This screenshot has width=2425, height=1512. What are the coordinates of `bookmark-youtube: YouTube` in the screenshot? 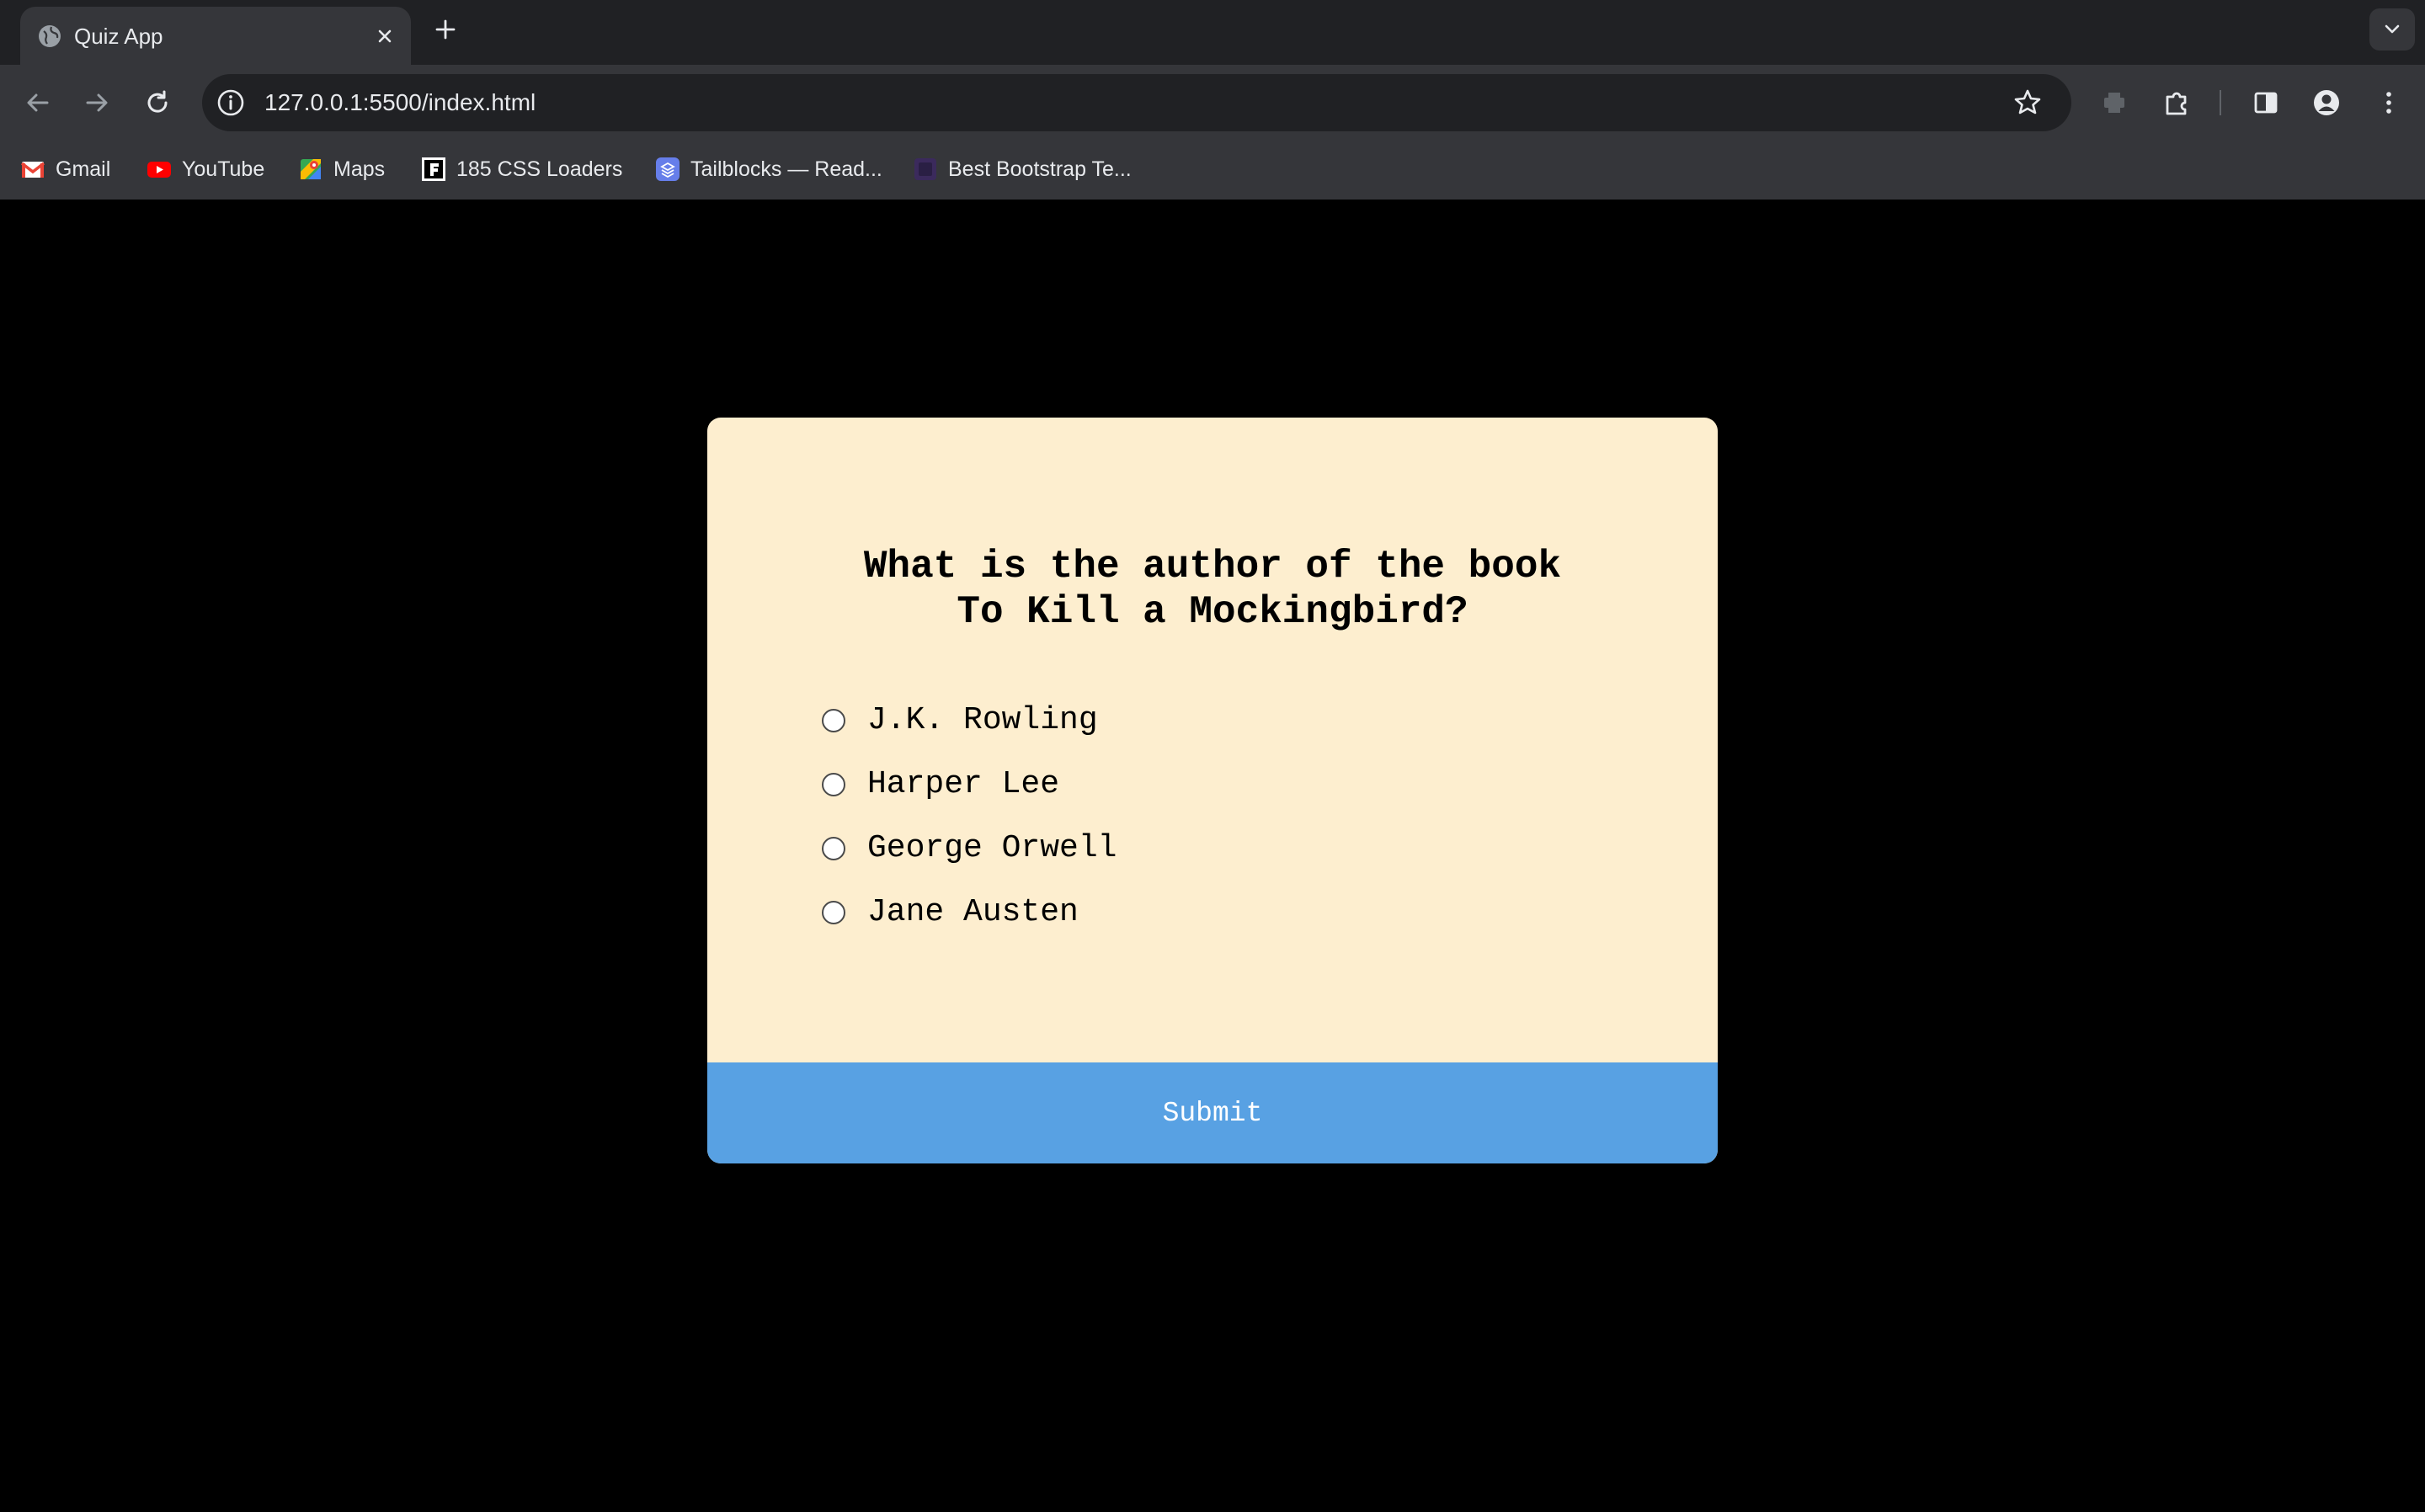 It's located at (205, 169).